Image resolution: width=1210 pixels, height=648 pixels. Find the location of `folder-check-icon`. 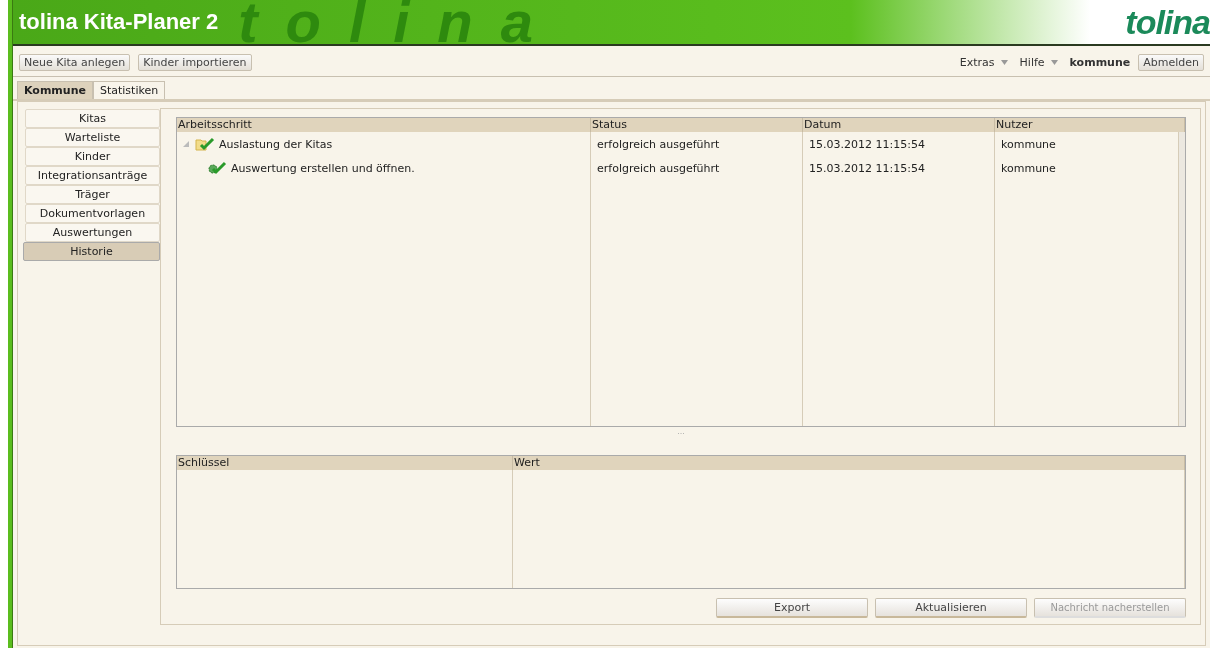

folder-check-icon is located at coordinates (205, 144).